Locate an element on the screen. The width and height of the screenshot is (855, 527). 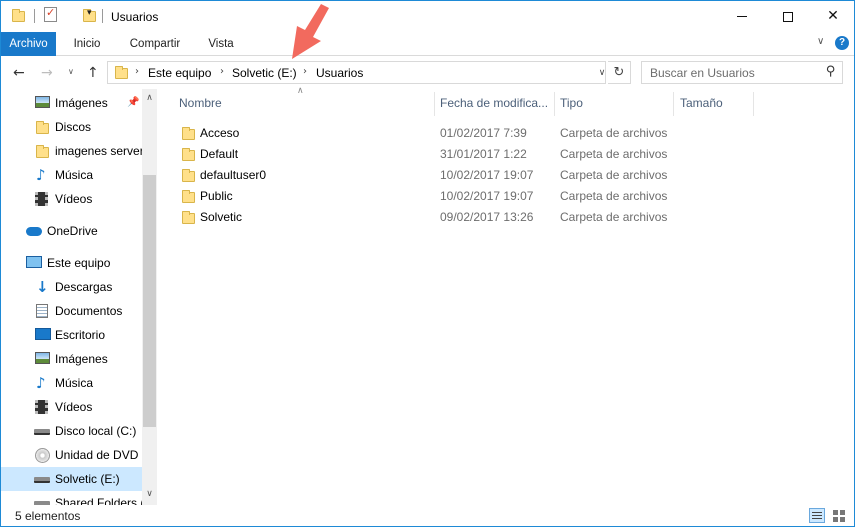
sidebar-item-label: Imágenes is located at coordinates (81, 103).